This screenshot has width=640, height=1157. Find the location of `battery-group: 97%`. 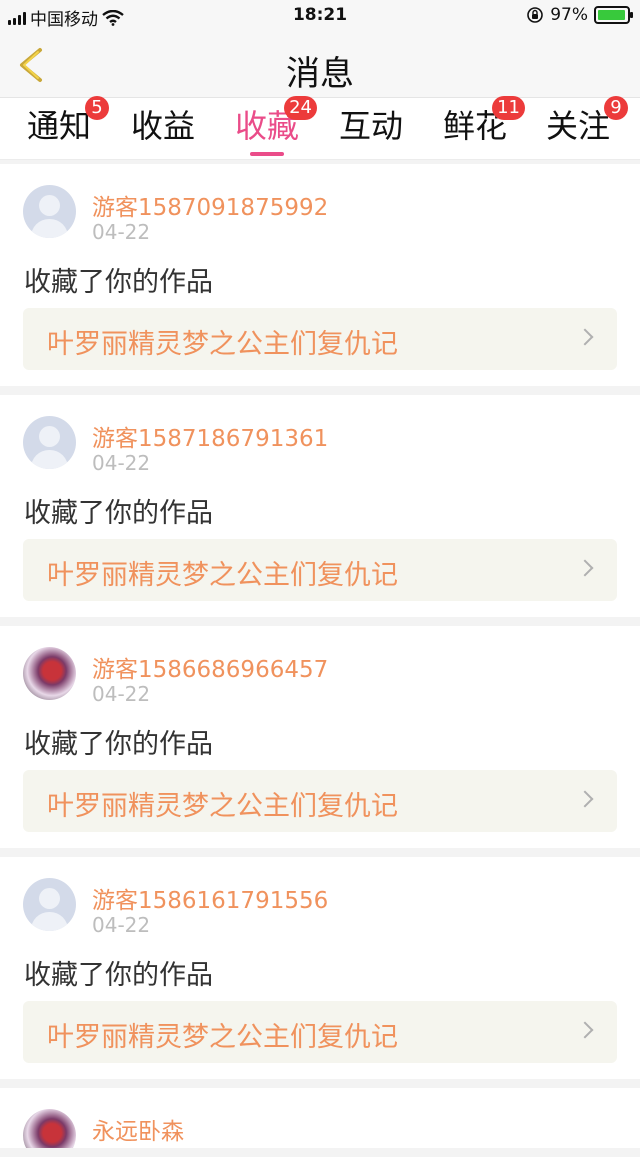

battery-group: 97% is located at coordinates (579, 15).